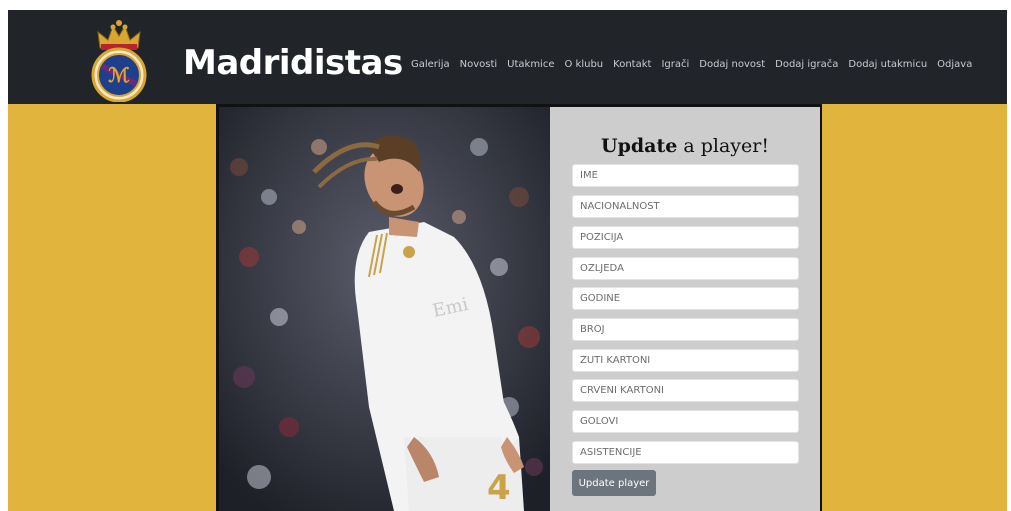  What do you see at coordinates (685, 206) in the screenshot?
I see `nacionalnost-input` at bounding box center [685, 206].